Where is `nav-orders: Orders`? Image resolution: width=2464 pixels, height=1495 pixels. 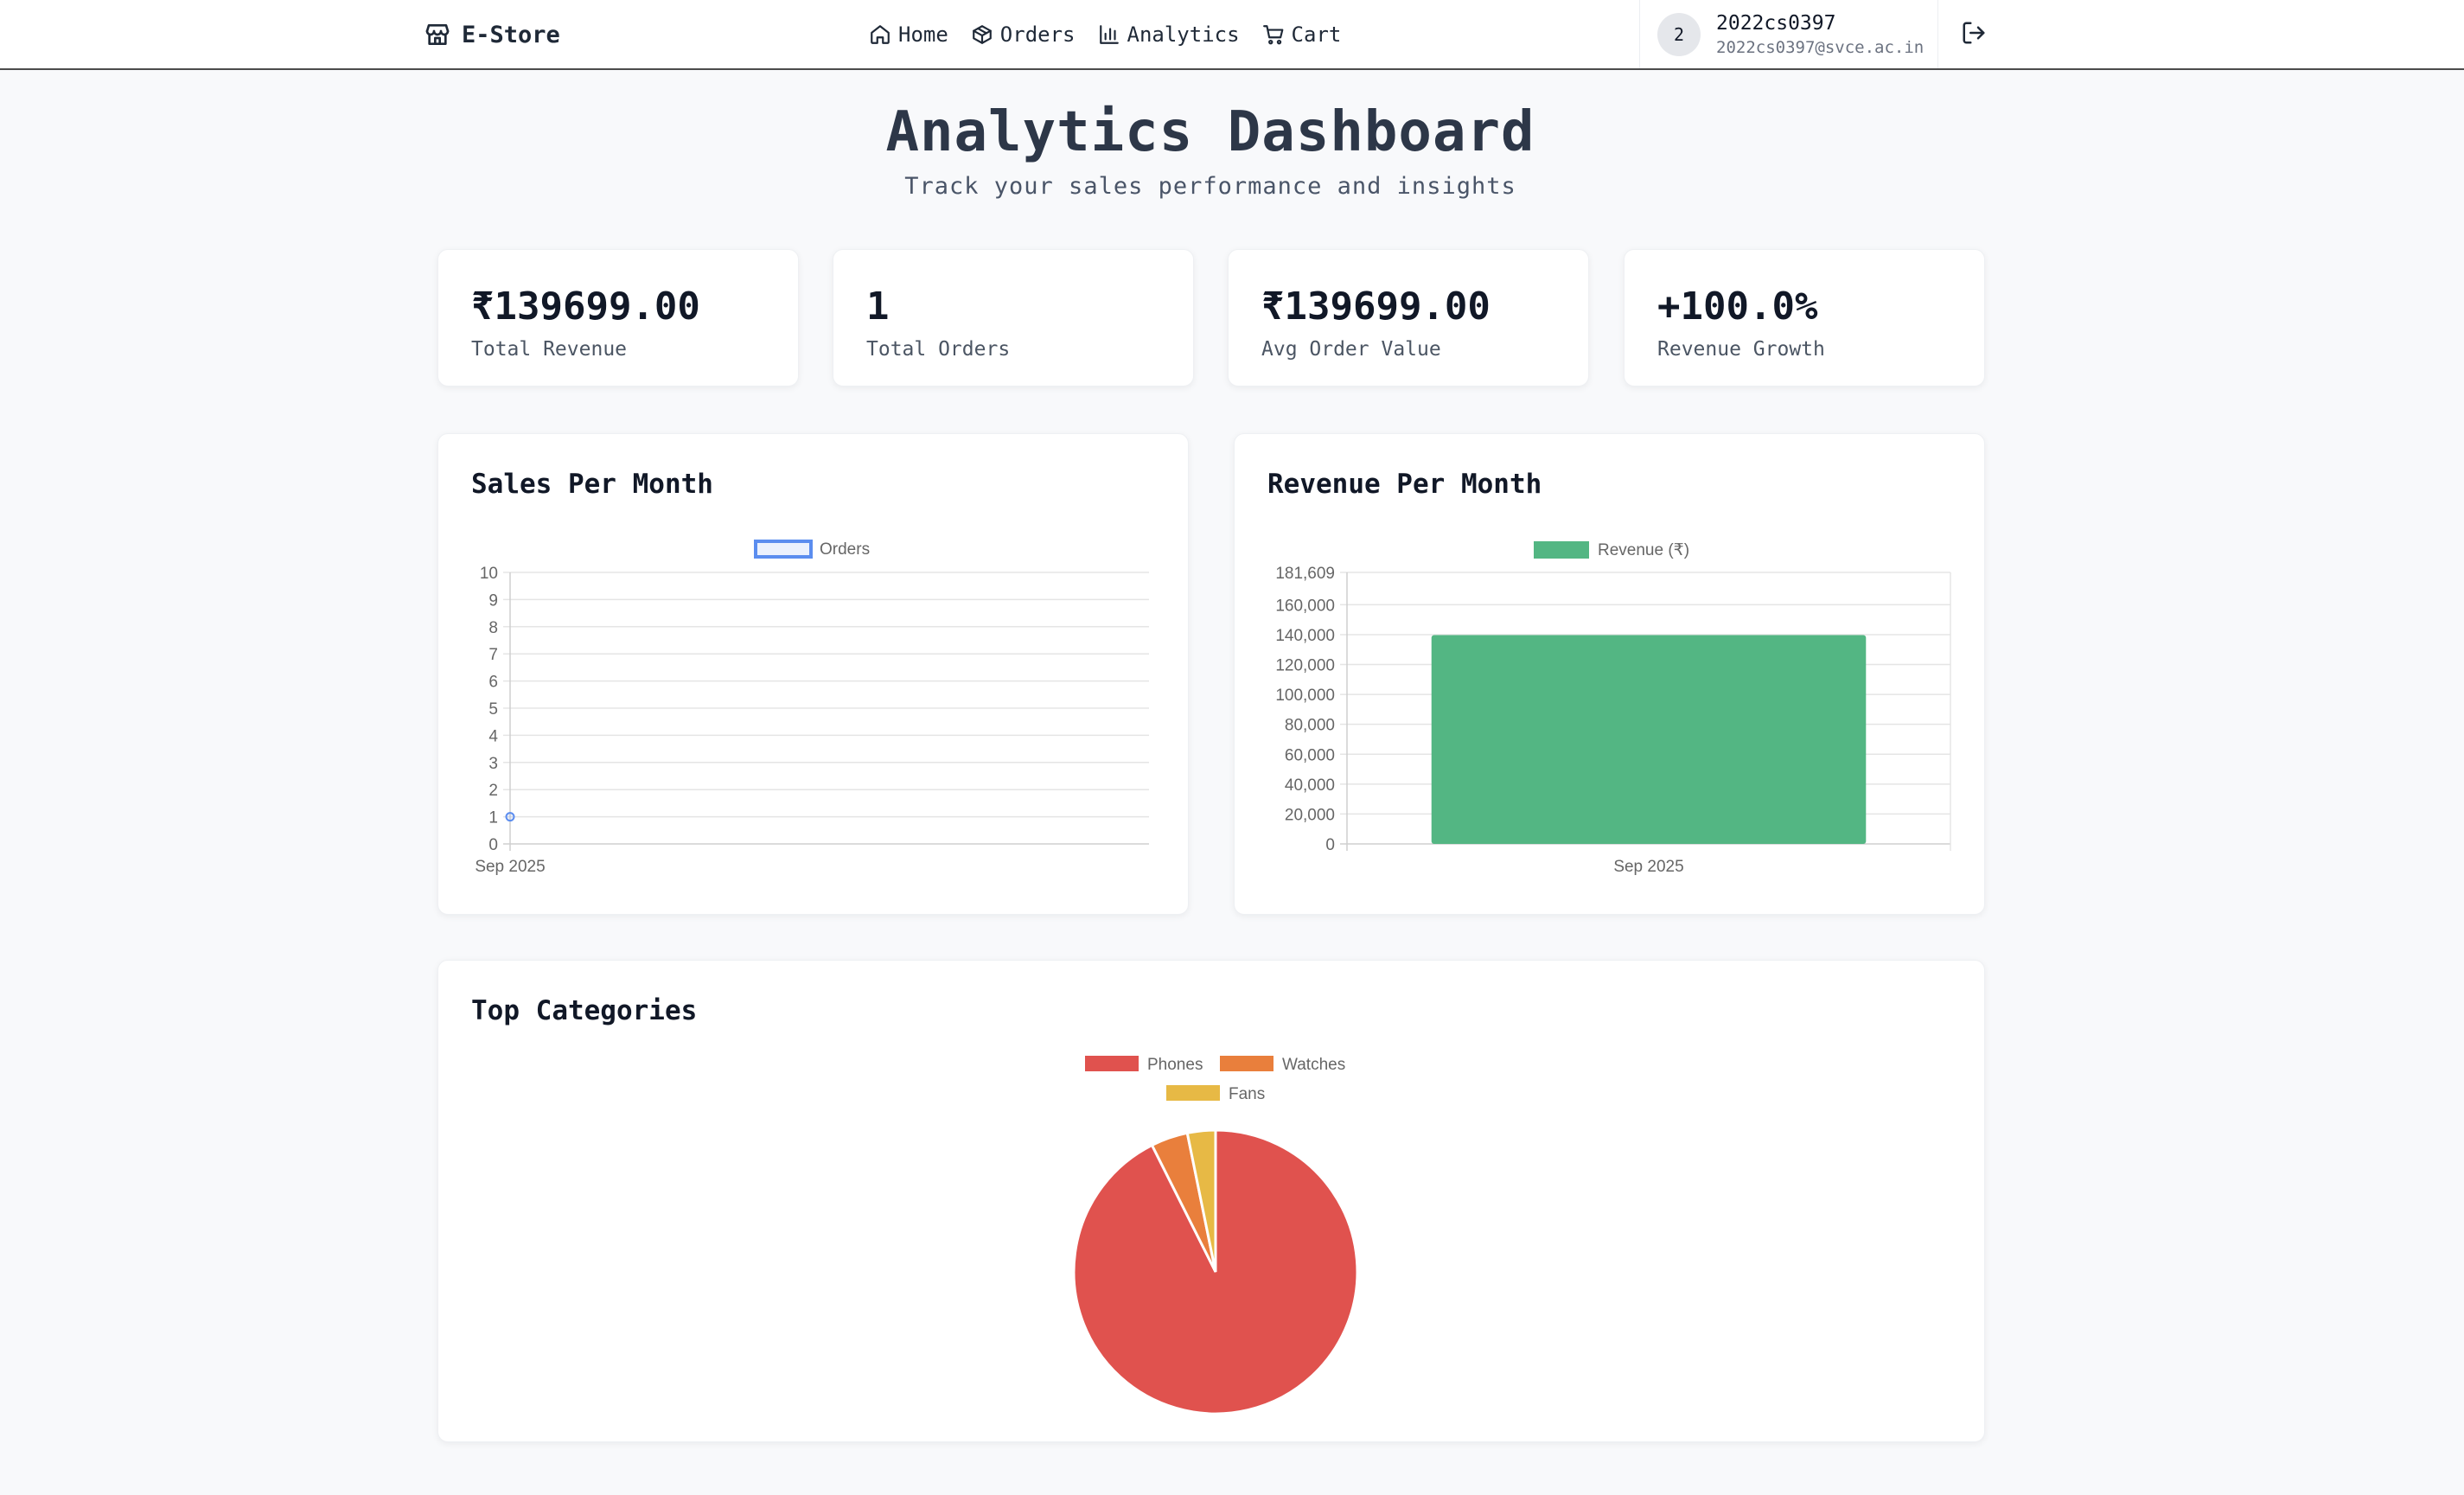
nav-orders: Orders is located at coordinates (1023, 34).